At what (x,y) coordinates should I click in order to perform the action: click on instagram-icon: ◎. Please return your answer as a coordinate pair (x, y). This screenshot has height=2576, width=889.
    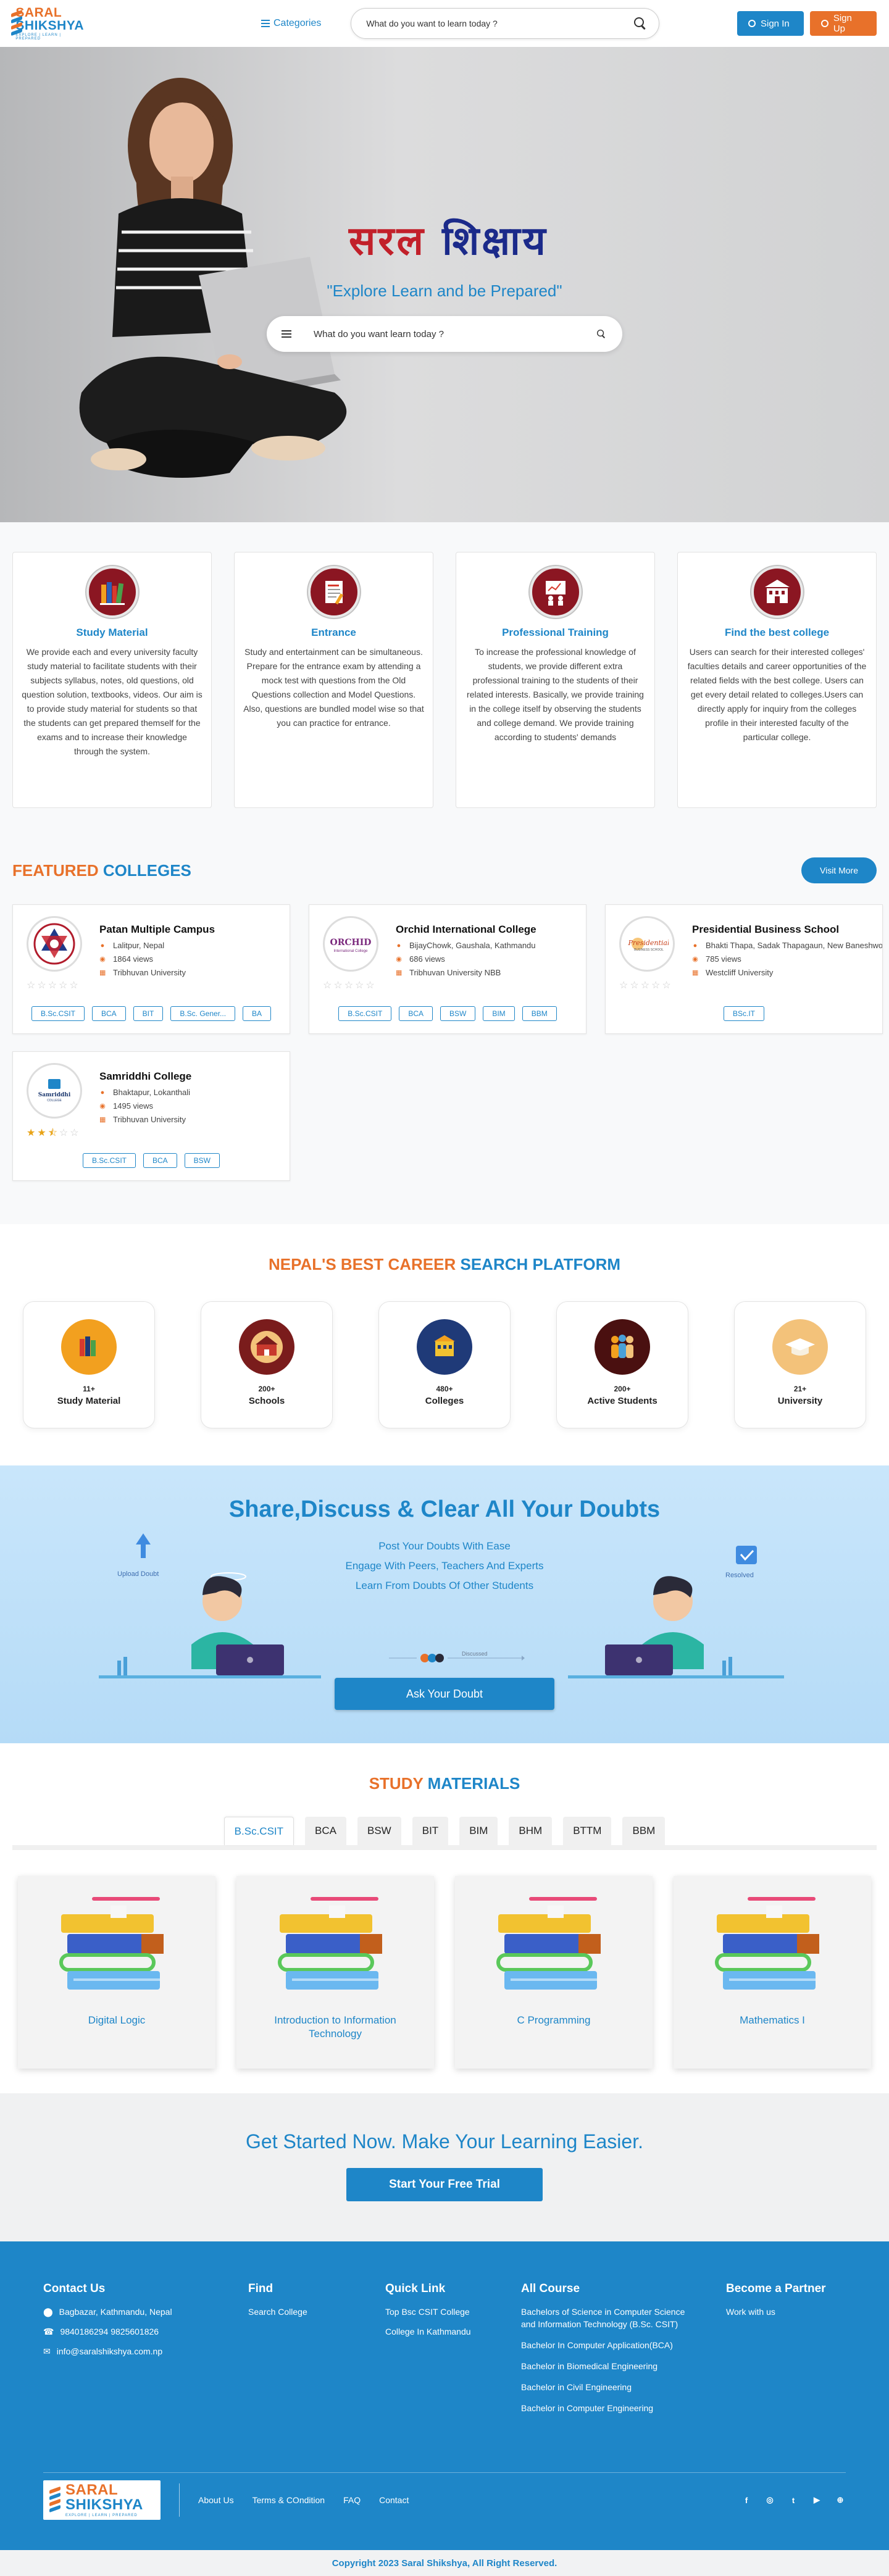
    Looking at the image, I should click on (770, 2500).